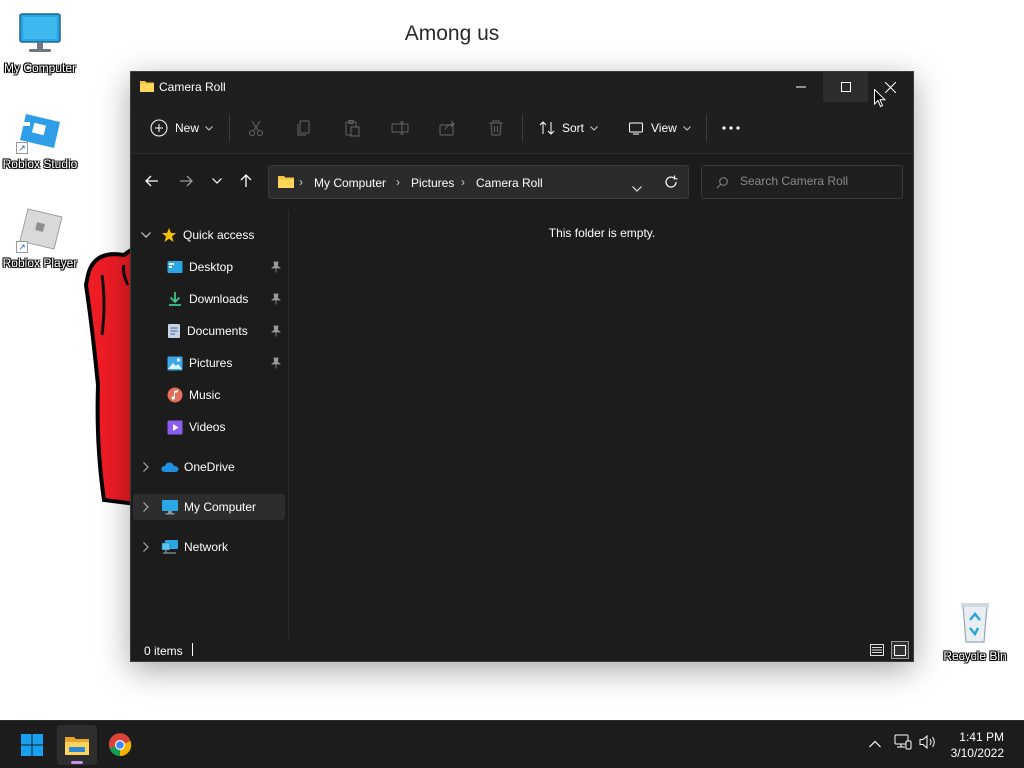 The width and height of the screenshot is (1024, 768). What do you see at coordinates (209, 299) in the screenshot?
I see `nav-item-downloads: Downloads` at bounding box center [209, 299].